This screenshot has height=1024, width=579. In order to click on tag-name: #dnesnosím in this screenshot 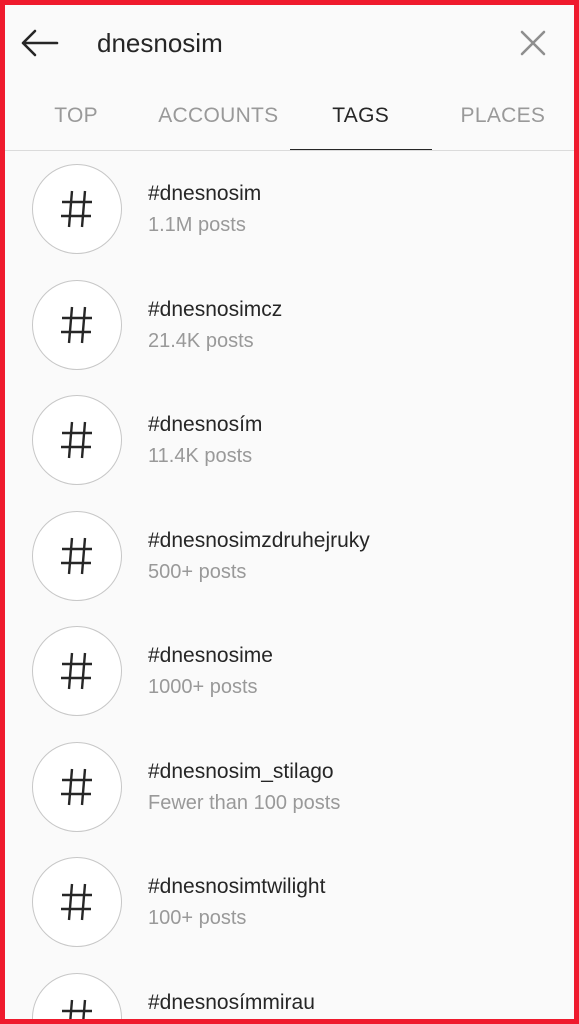, I will do `click(205, 424)`.